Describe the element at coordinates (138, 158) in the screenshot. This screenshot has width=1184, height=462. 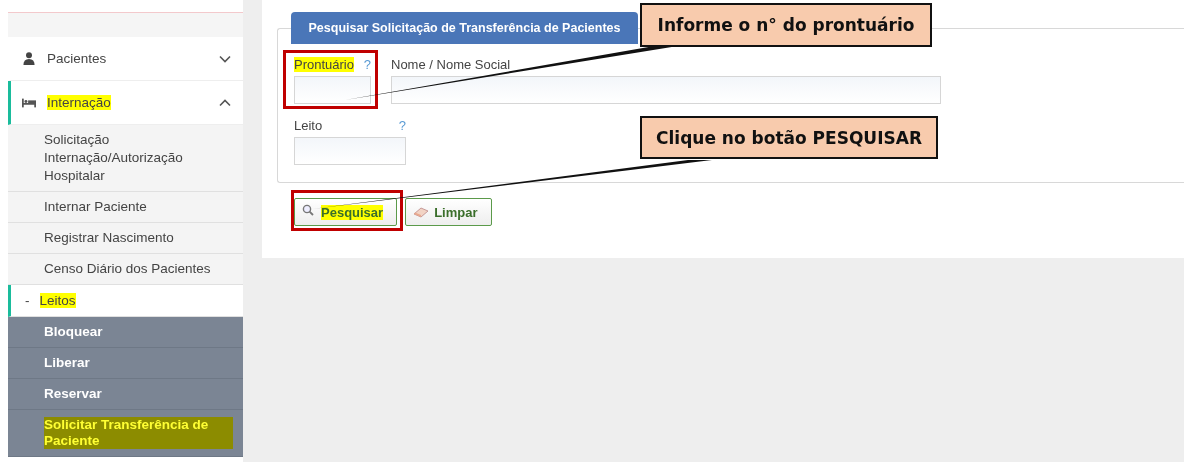
I see `menu-item-label: Solicitação Internação/Autorização Hospitalar` at that location.